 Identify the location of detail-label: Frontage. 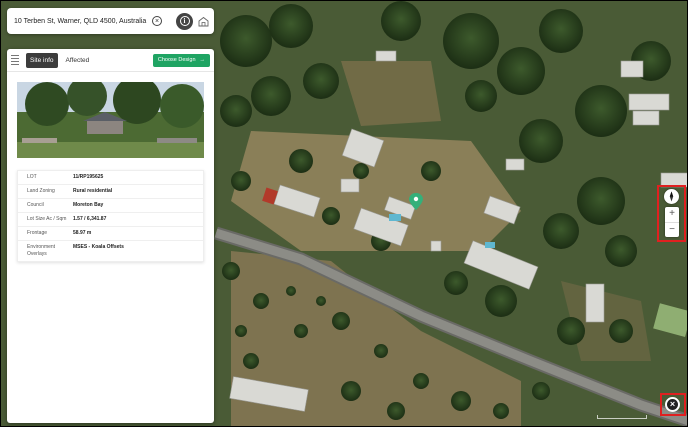
(37, 233).